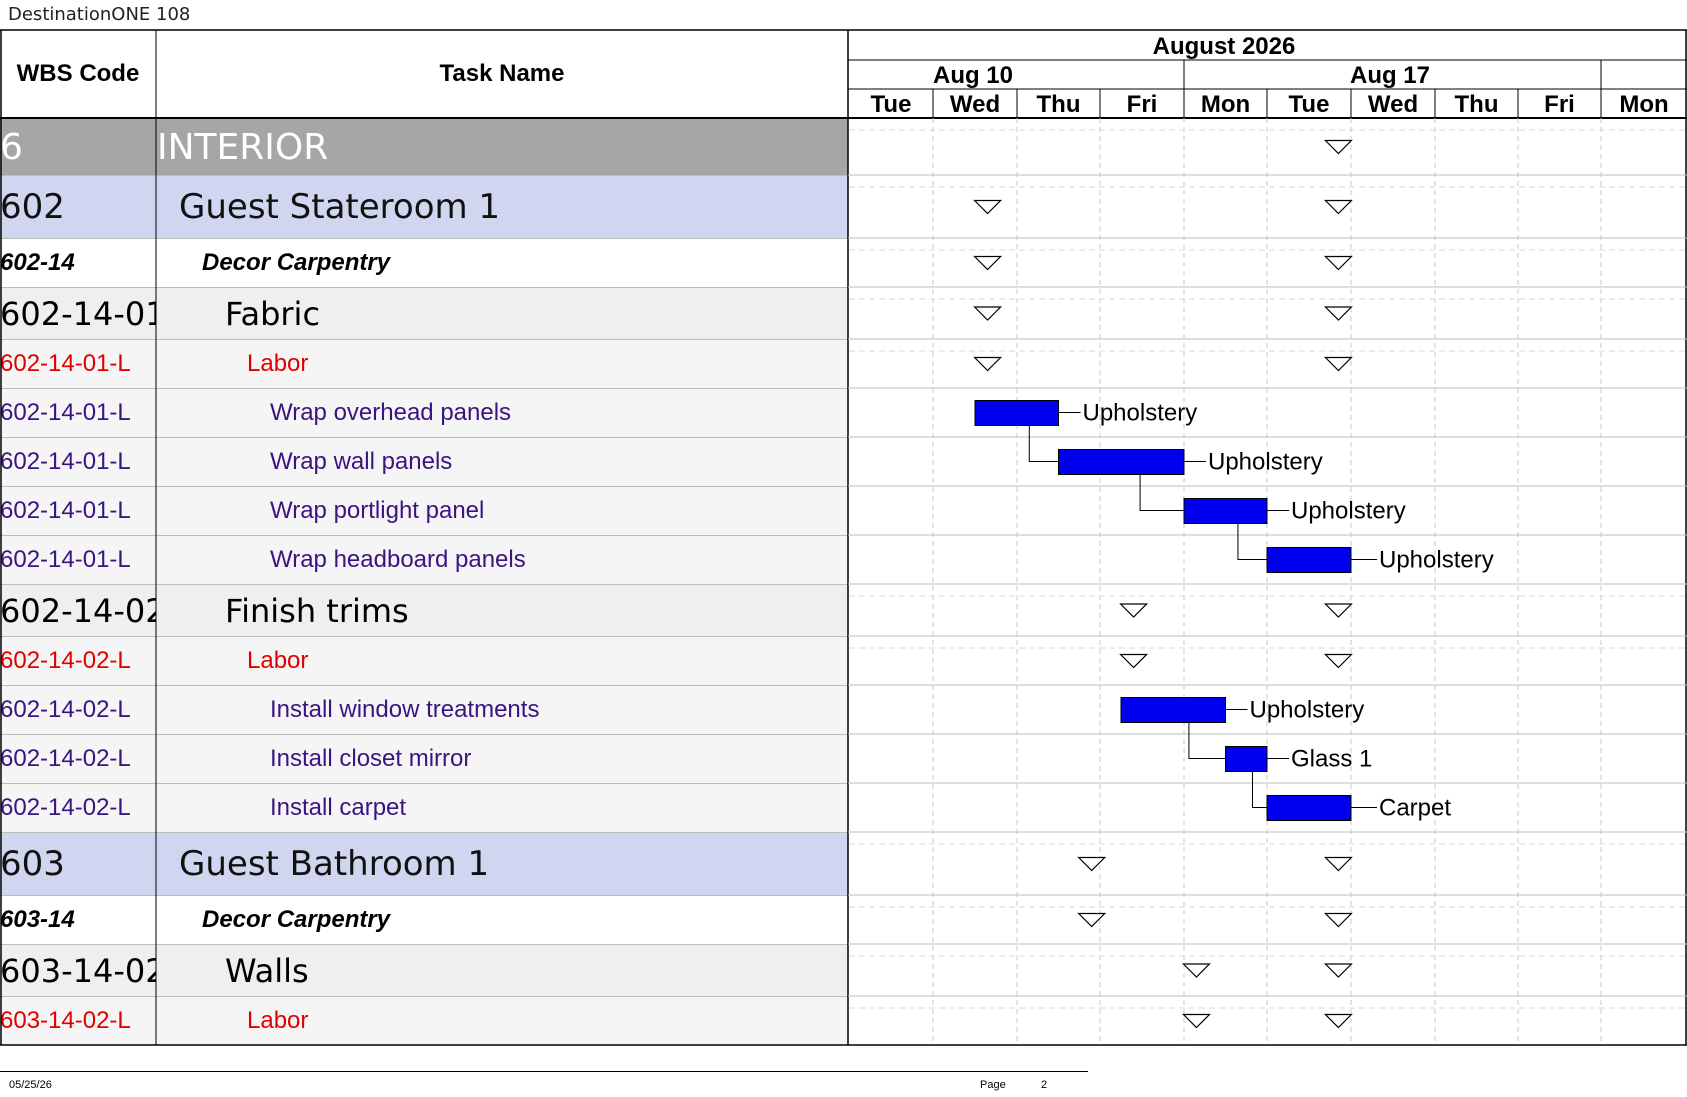 This screenshot has width=1687, height=1097. What do you see at coordinates (1044, 1085) in the screenshot?
I see `footer-page-number: 2` at bounding box center [1044, 1085].